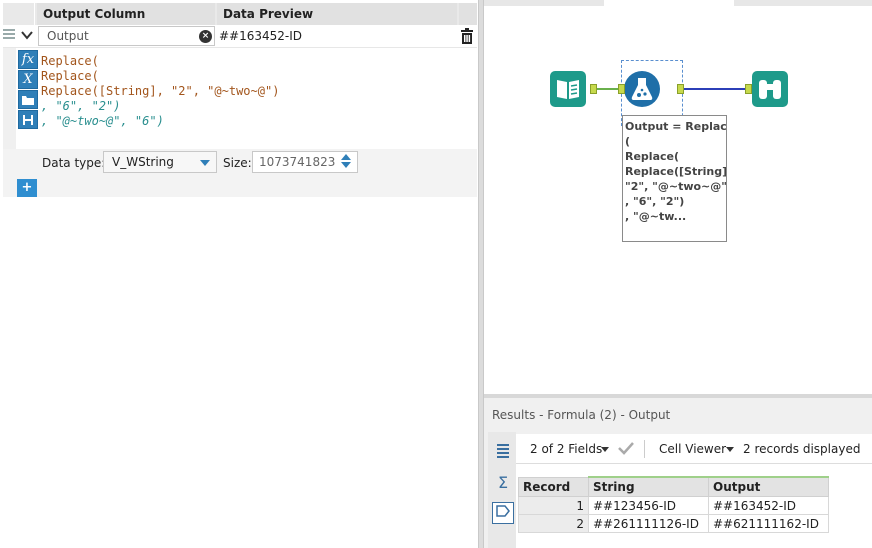 The image size is (872, 548). What do you see at coordinates (205, 163) in the screenshot?
I see `dropdown-caret-icon` at bounding box center [205, 163].